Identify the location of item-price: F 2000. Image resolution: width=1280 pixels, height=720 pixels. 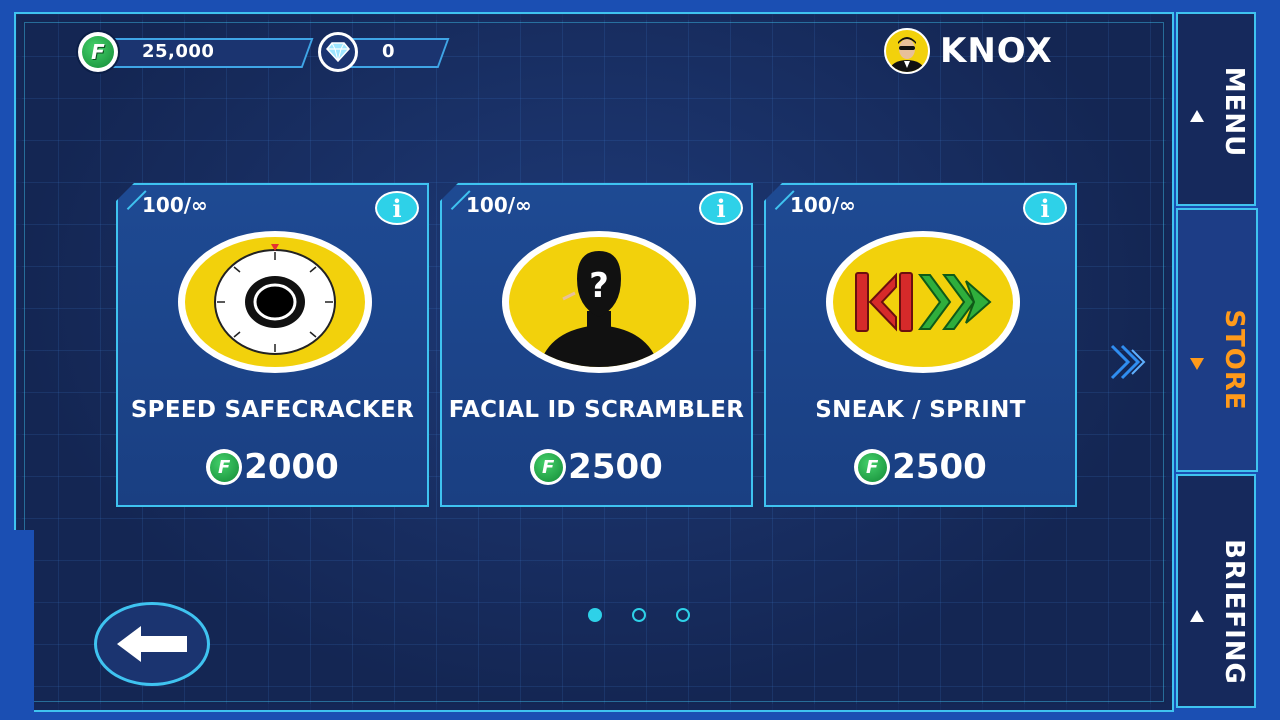
(272, 467).